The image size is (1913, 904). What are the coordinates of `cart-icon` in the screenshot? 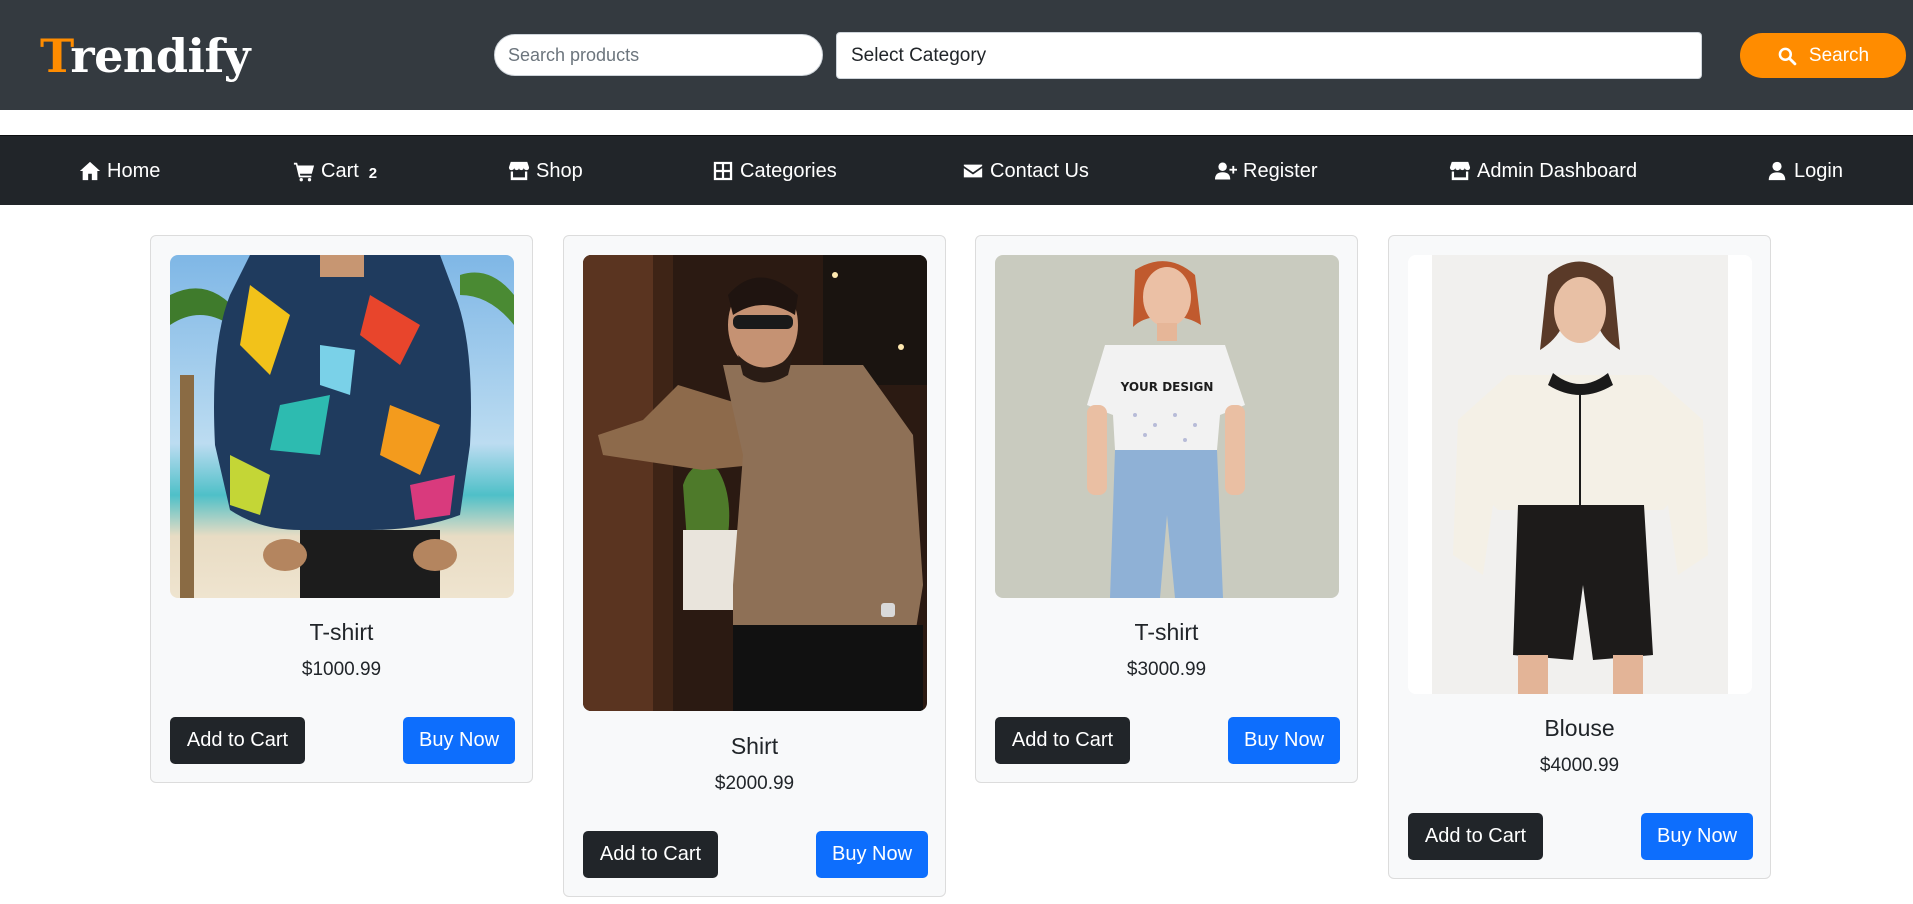 It's located at (304, 172).